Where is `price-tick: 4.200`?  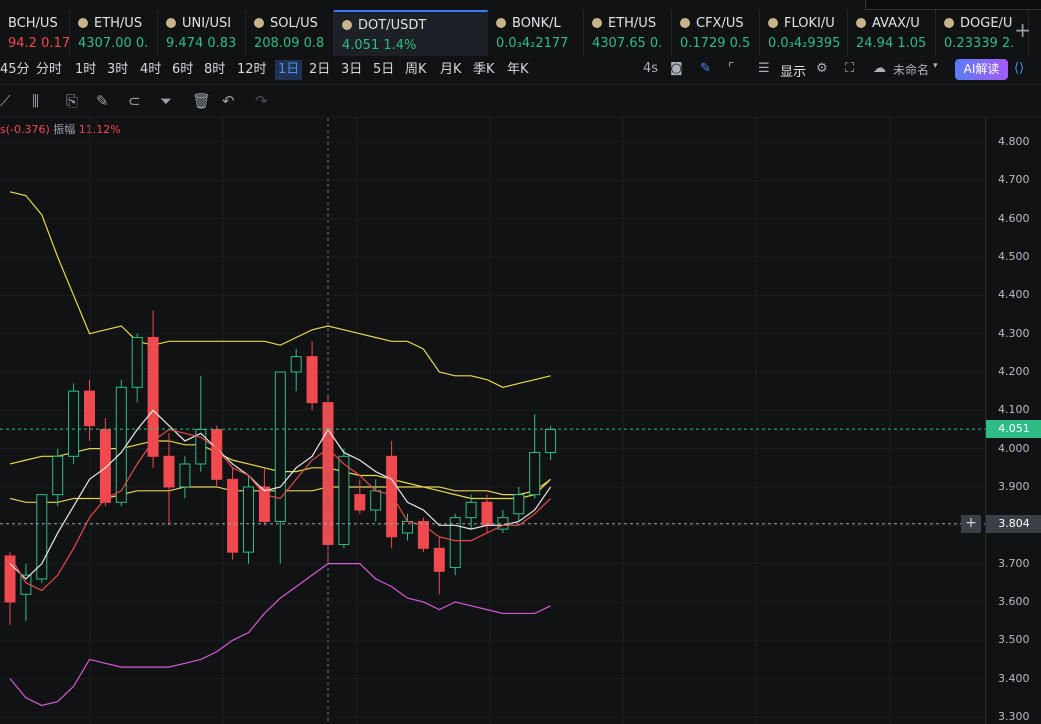 price-tick: 4.200 is located at coordinates (1014, 371).